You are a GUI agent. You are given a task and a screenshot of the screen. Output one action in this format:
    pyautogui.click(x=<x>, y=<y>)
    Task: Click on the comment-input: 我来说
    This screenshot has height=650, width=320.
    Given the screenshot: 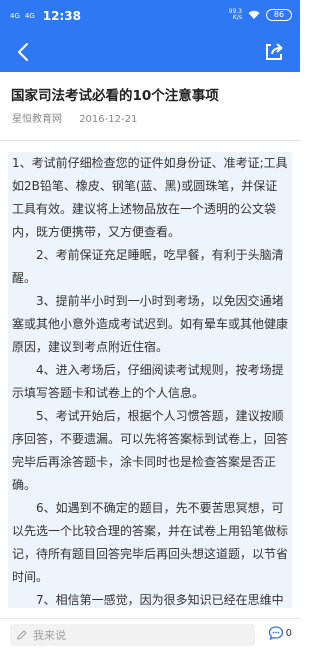 What is the action you would take?
    pyautogui.click(x=132, y=635)
    